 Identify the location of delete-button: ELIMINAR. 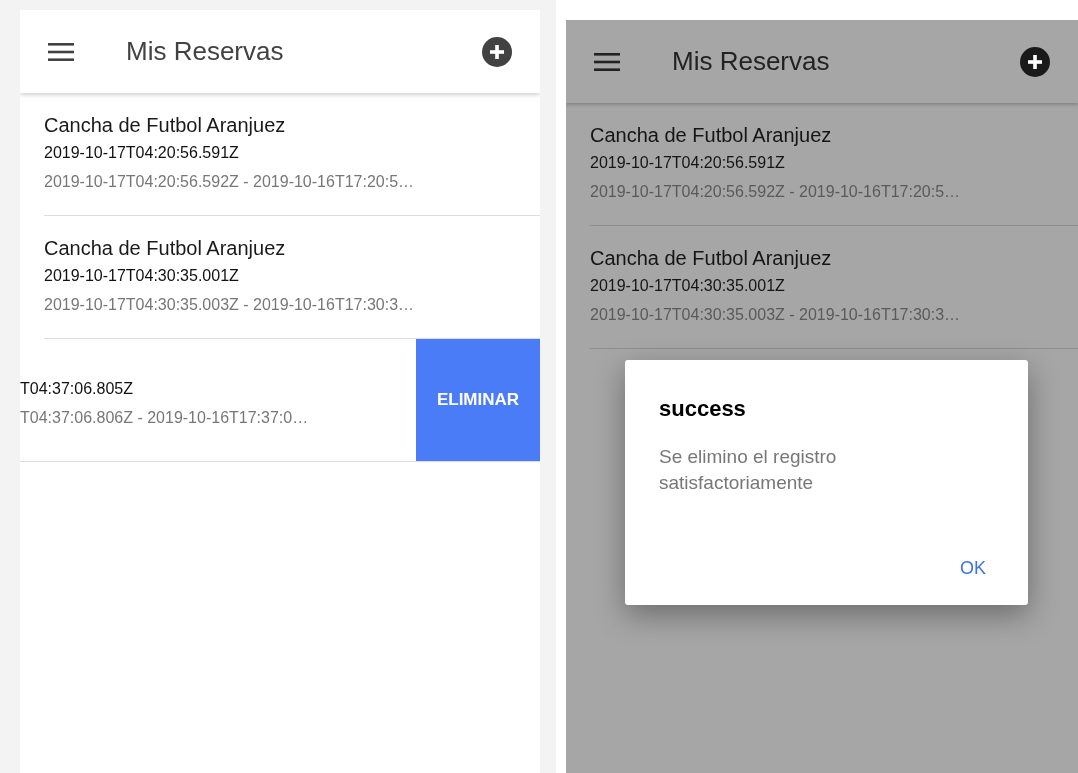
(478, 400).